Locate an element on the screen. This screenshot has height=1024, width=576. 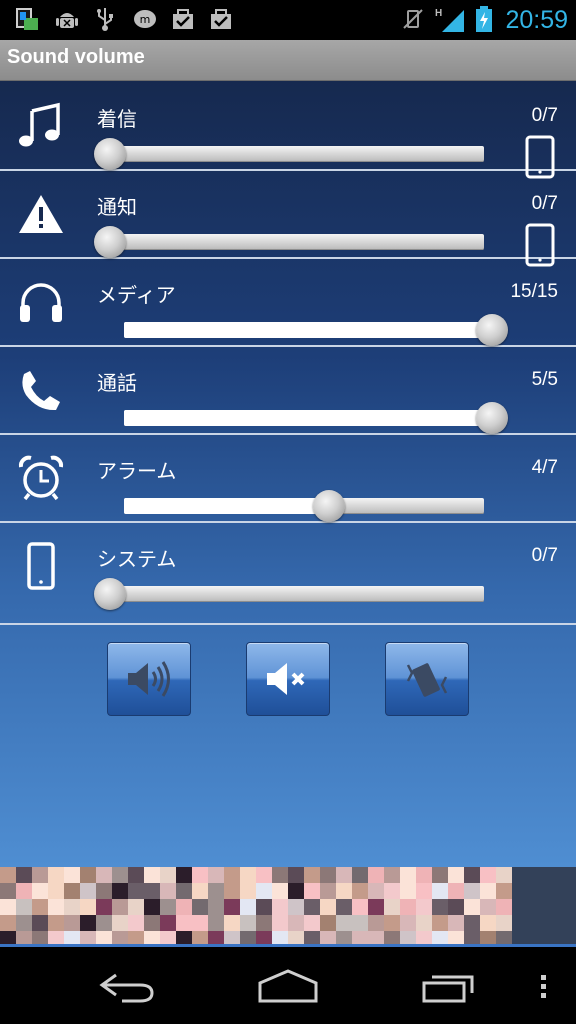
vibrate-mode-button is located at coordinates (427, 679).